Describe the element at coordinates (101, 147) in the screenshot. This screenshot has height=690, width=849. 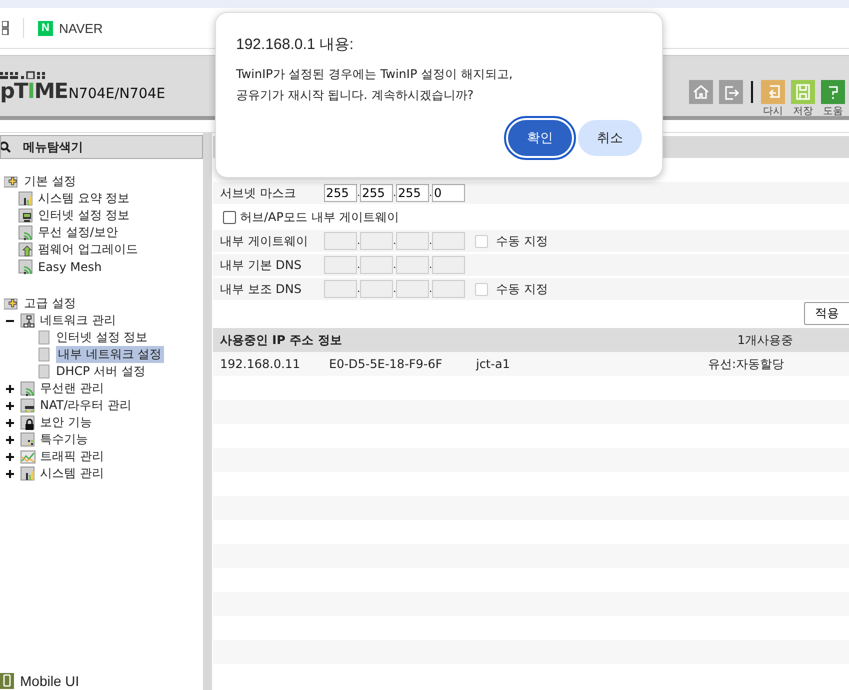
I see `menu-search-bar: 메뉴탐색기` at that location.